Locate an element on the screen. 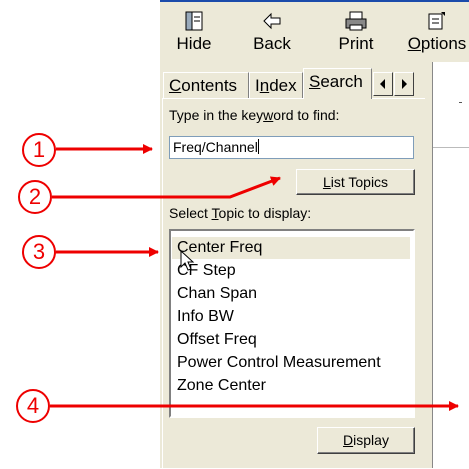 This screenshot has width=469, height=469. callout-2-arrow is located at coordinates (166, 187).